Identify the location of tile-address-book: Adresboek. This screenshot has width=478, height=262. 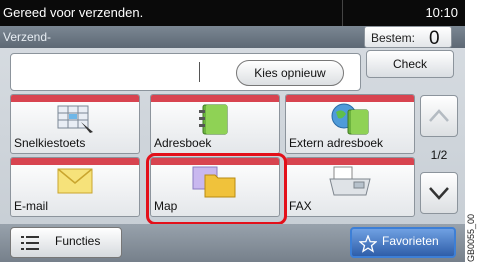
(215, 124).